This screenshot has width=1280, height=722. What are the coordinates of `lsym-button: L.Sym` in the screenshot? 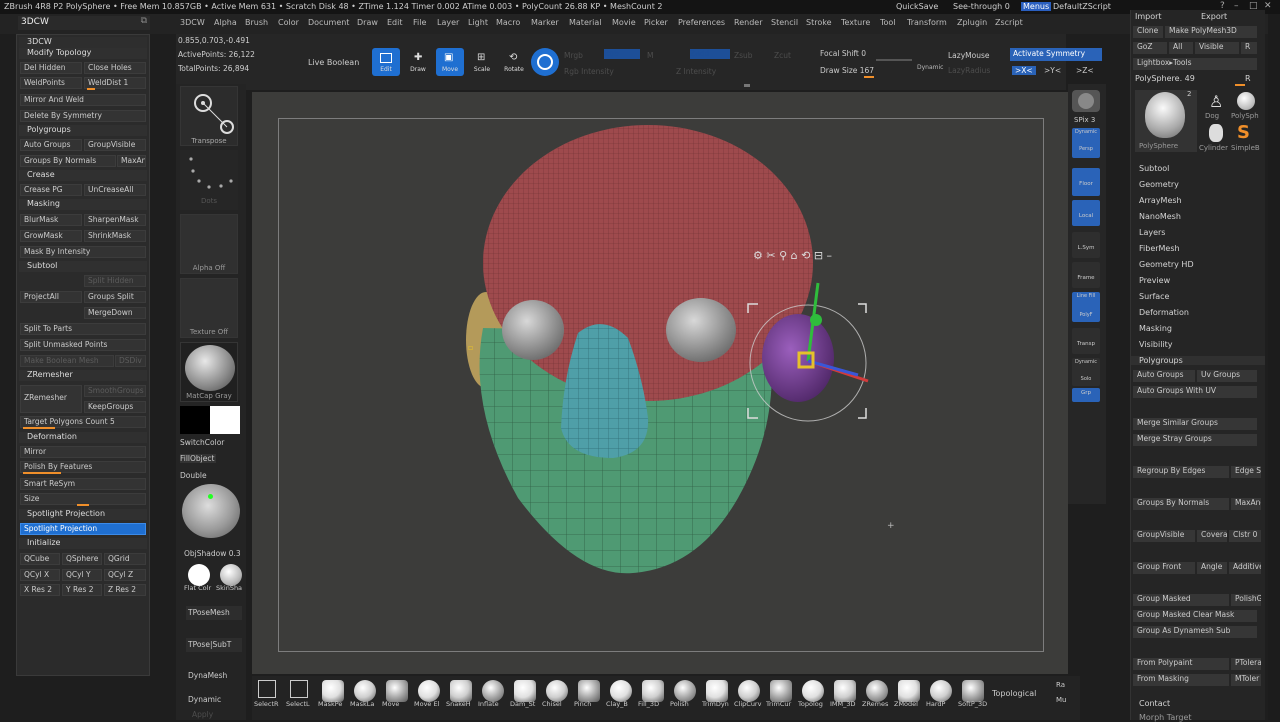 It's located at (1086, 245).